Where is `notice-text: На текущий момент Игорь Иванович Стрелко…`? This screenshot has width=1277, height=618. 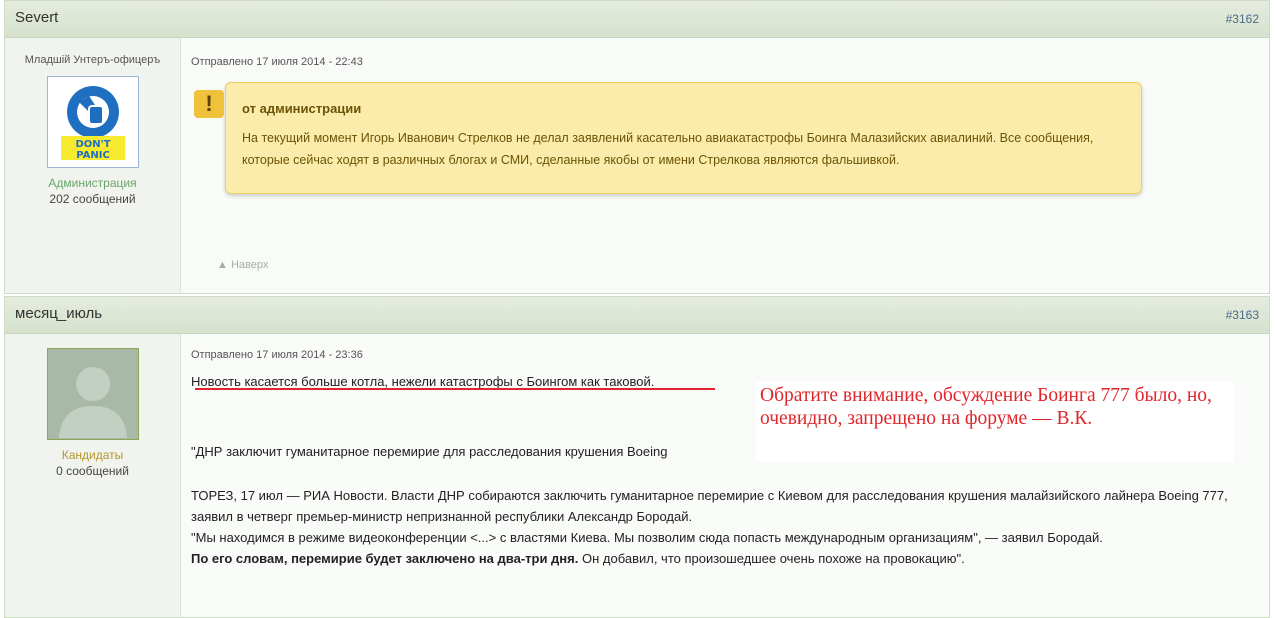 notice-text: На текущий момент Игорь Иванович Стрелко… is located at coordinates (668, 149).